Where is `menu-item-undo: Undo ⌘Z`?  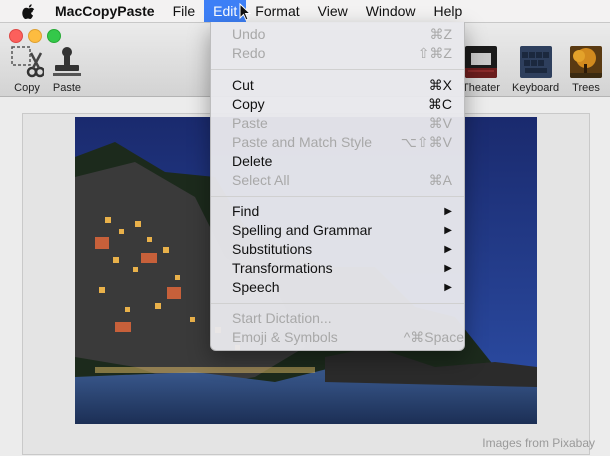
menu-item-undo: Undo ⌘Z is located at coordinates (337, 34).